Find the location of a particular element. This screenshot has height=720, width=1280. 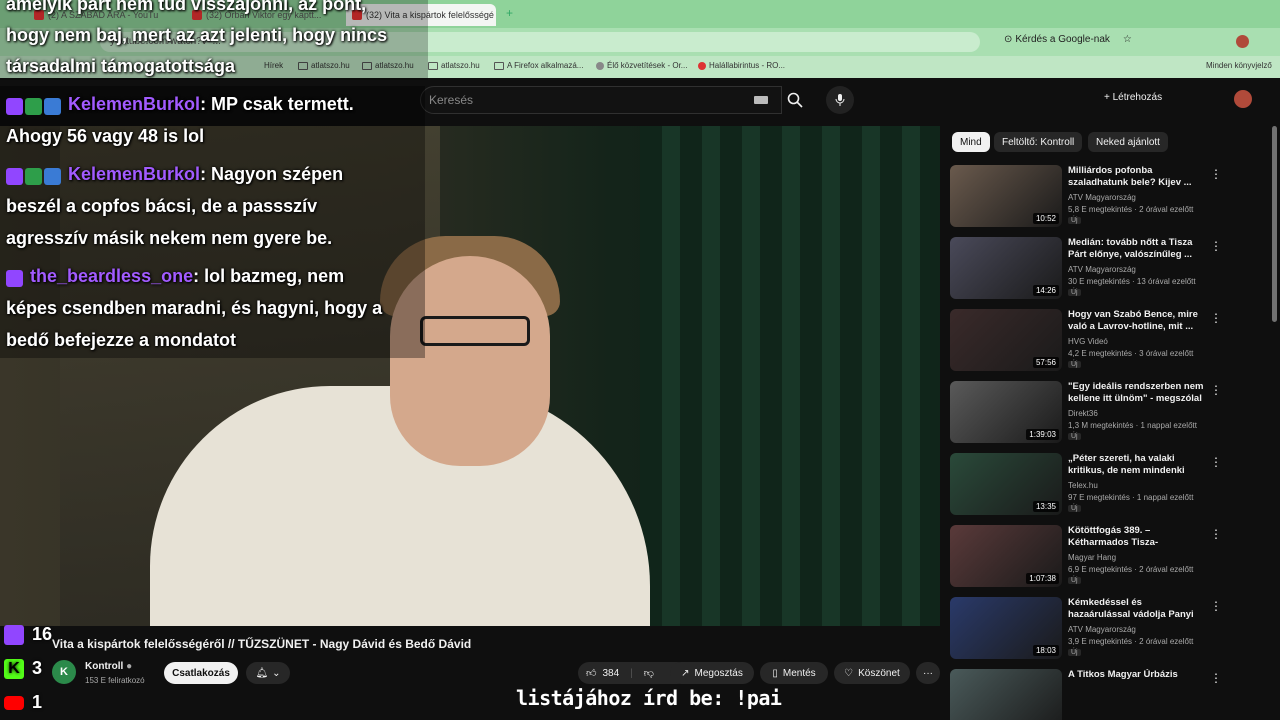

kick-viewer-count: K 3 is located at coordinates (23, 668).